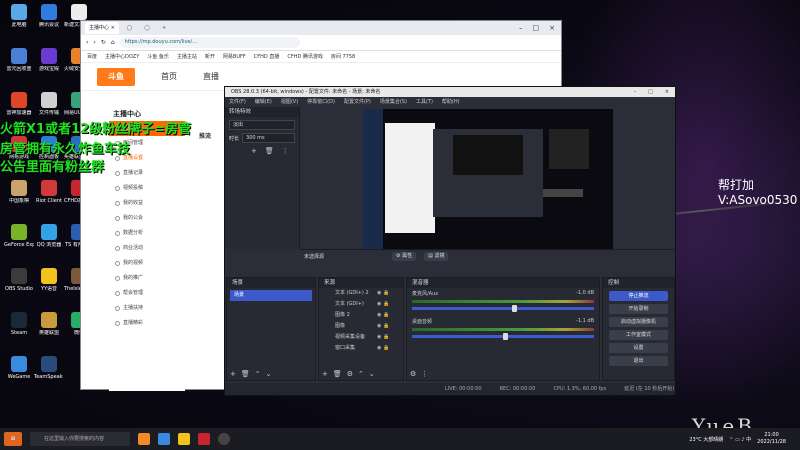 The image size is (800, 450). Describe the element at coordinates (19, 65) in the screenshot. I see `desktop-icon: 雷元回收重` at that location.